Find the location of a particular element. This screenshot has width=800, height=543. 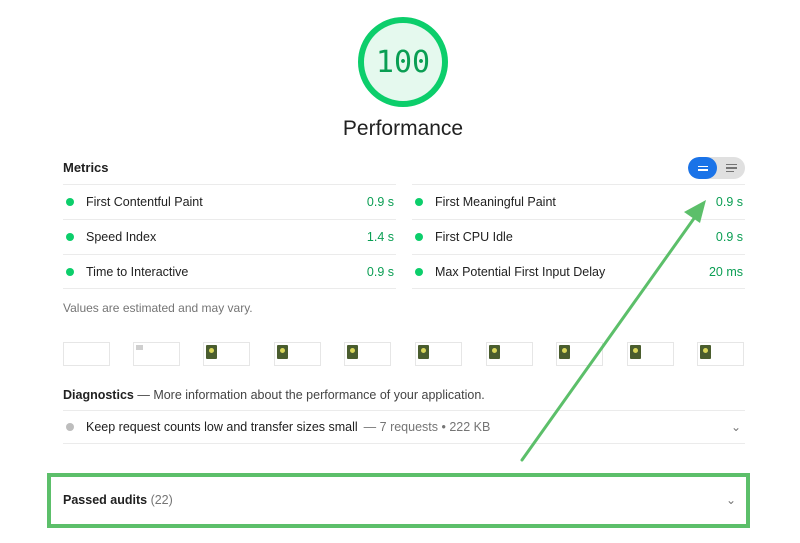

category-title: Performance is located at coordinates (403, 128).